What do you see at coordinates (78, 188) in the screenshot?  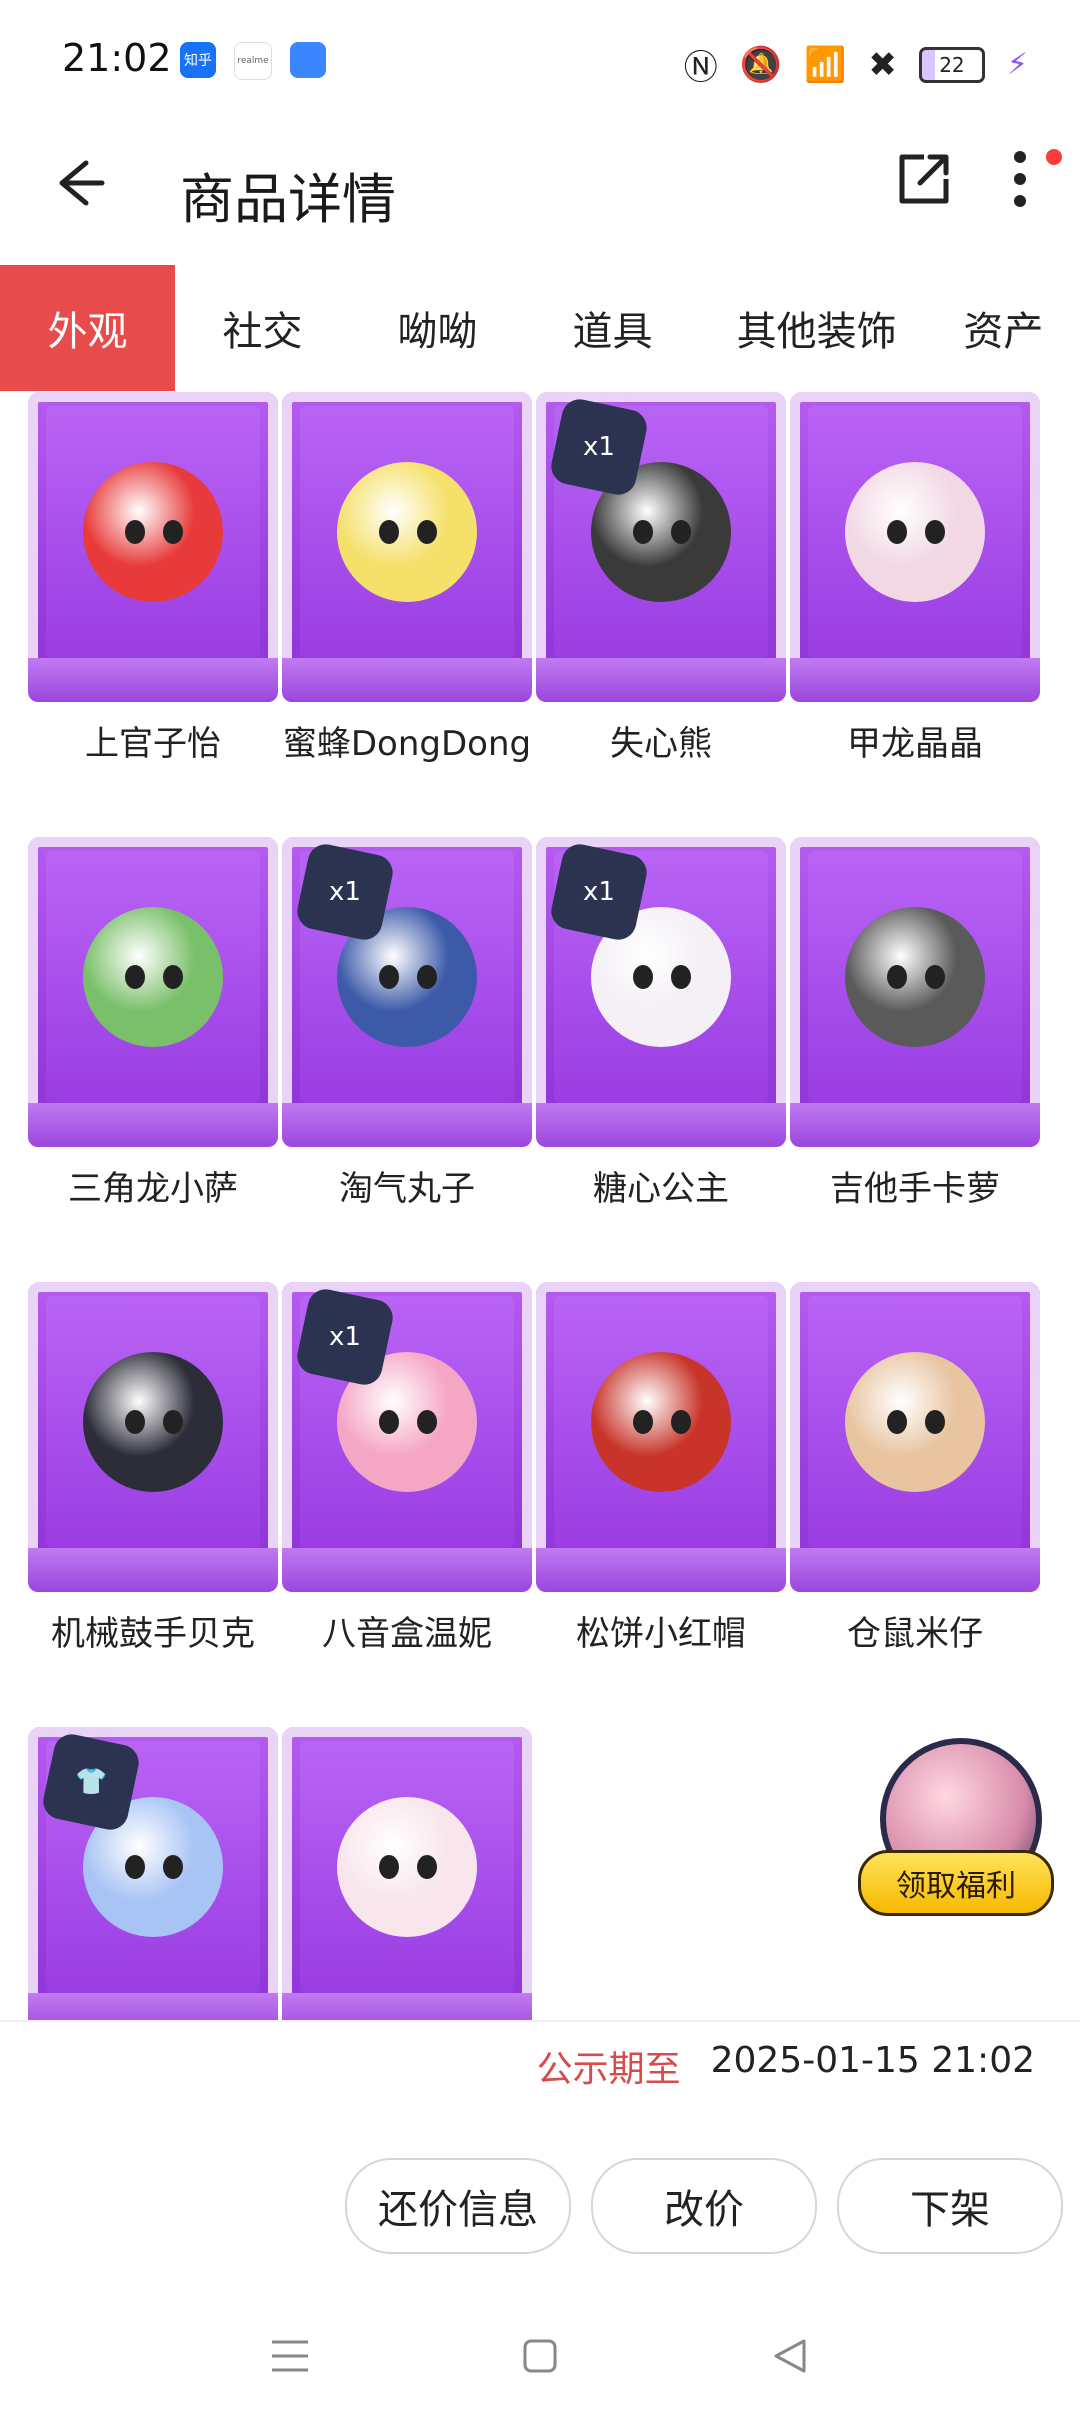 I see `back-arrow-icon` at bounding box center [78, 188].